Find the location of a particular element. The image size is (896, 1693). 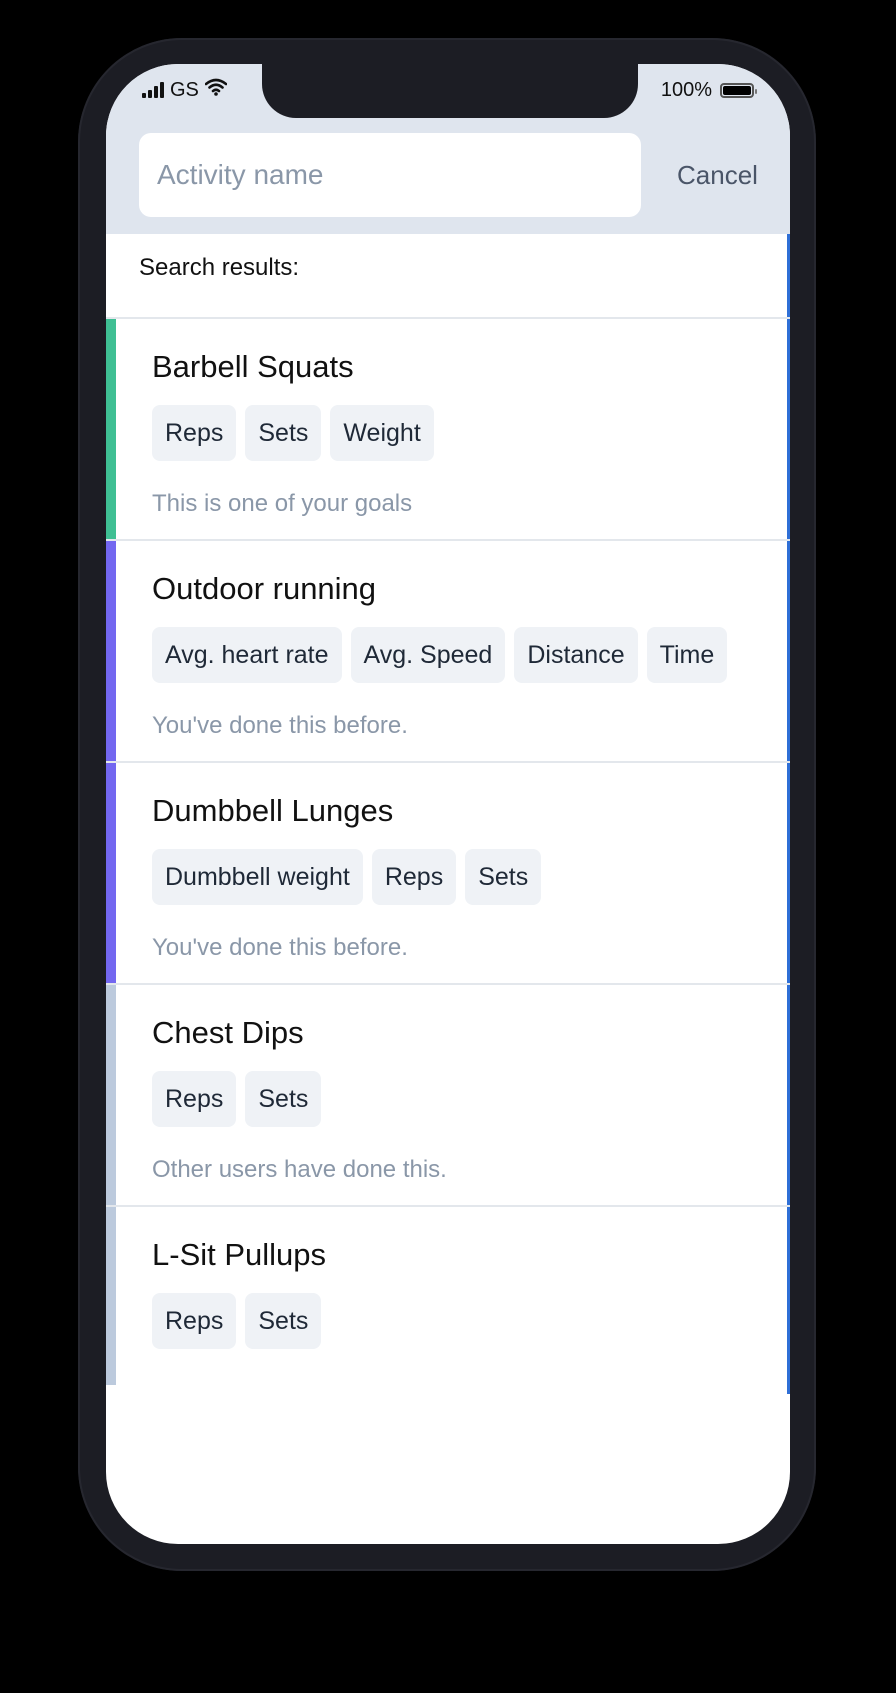

metric-tag: Dumbbell weight is located at coordinates (257, 877).